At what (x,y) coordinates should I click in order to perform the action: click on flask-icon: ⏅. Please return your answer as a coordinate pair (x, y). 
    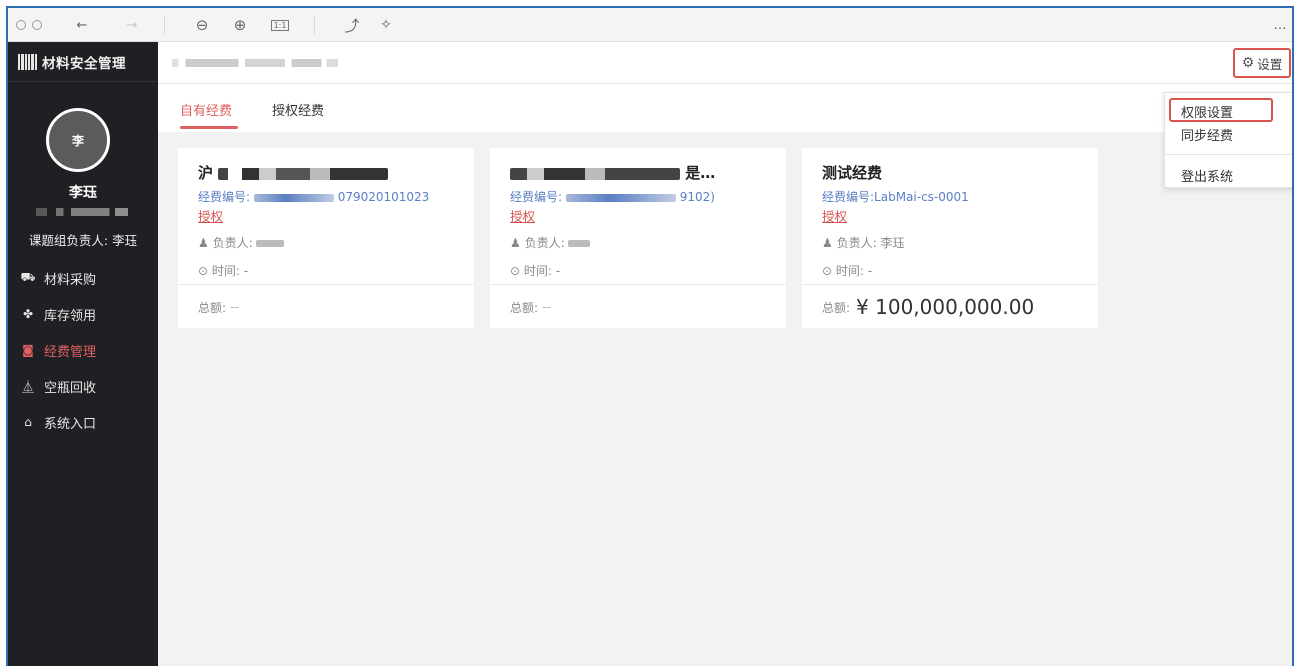
    Looking at the image, I should click on (27, 386).